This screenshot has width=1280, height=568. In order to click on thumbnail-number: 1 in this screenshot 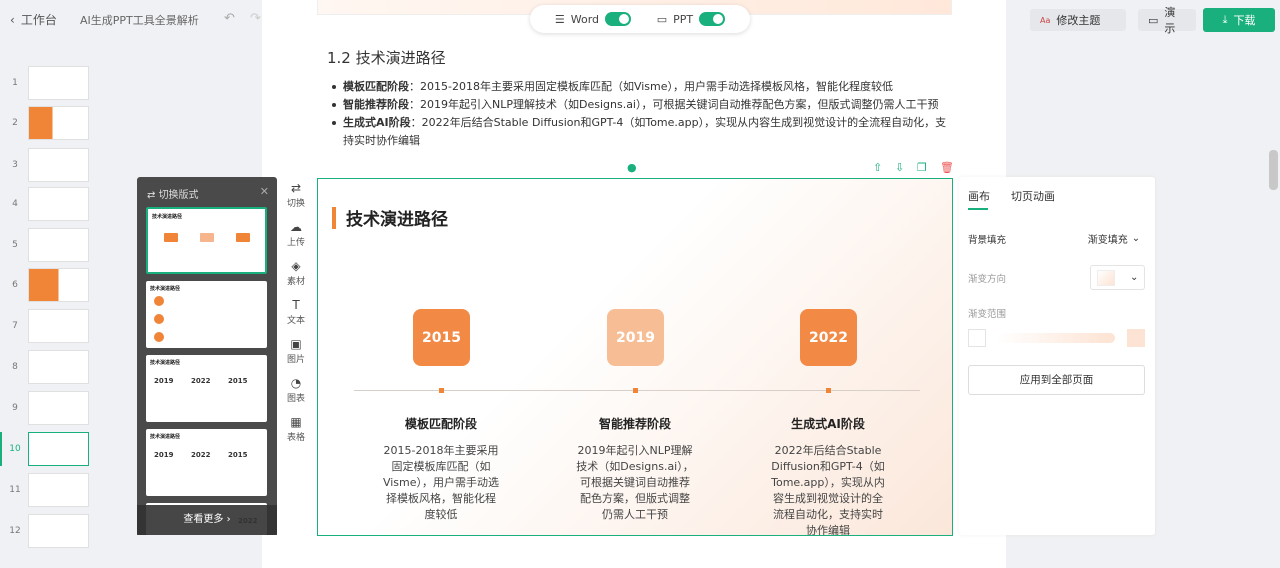, I will do `click(15, 83)`.